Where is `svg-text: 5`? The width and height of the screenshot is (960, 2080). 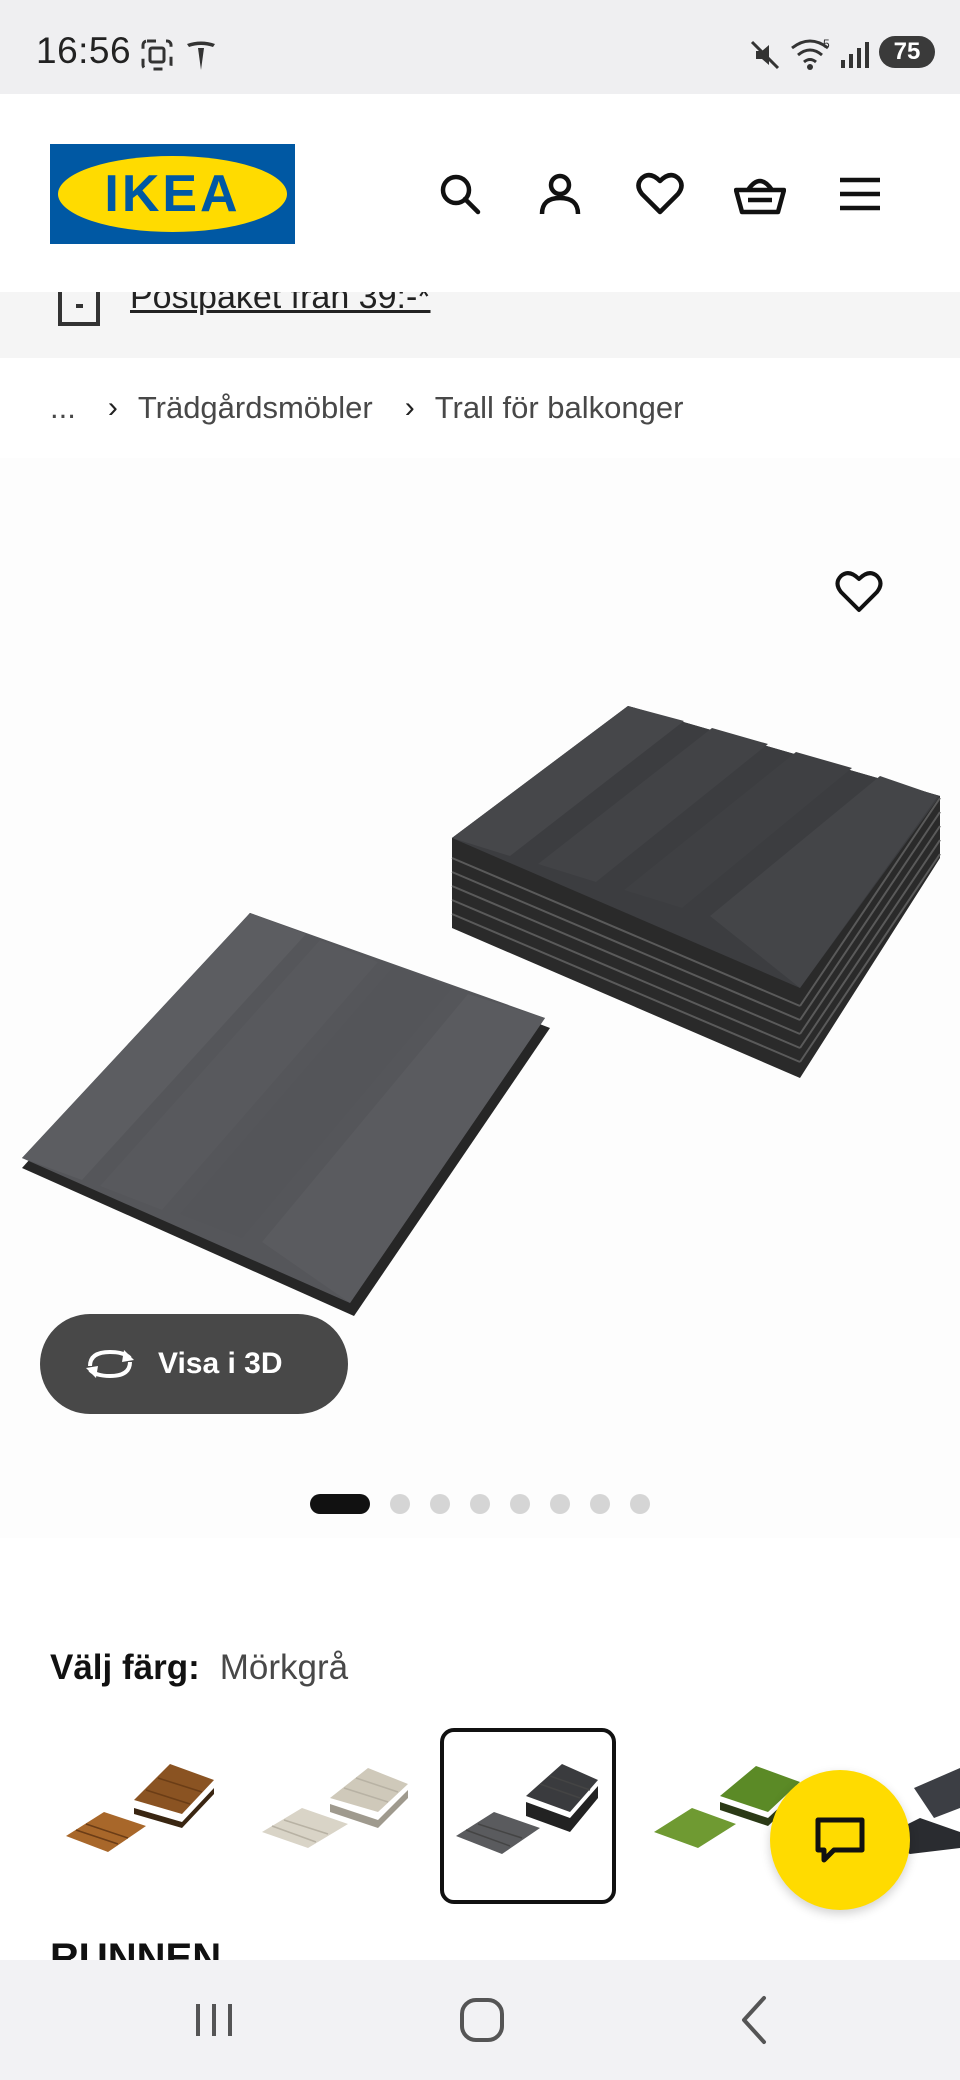 svg-text: 5 is located at coordinates (826, 44).